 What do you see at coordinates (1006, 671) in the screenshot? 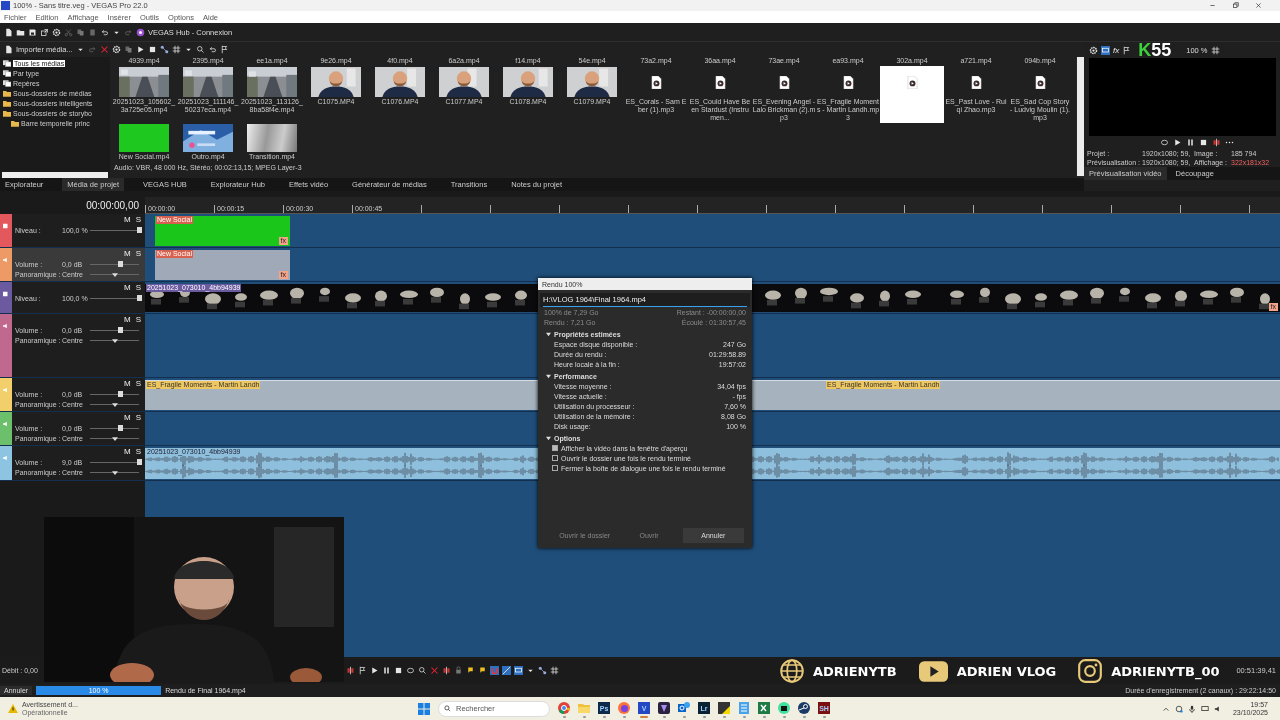
I see `social-handle: ADRIEN VLOG` at bounding box center [1006, 671].